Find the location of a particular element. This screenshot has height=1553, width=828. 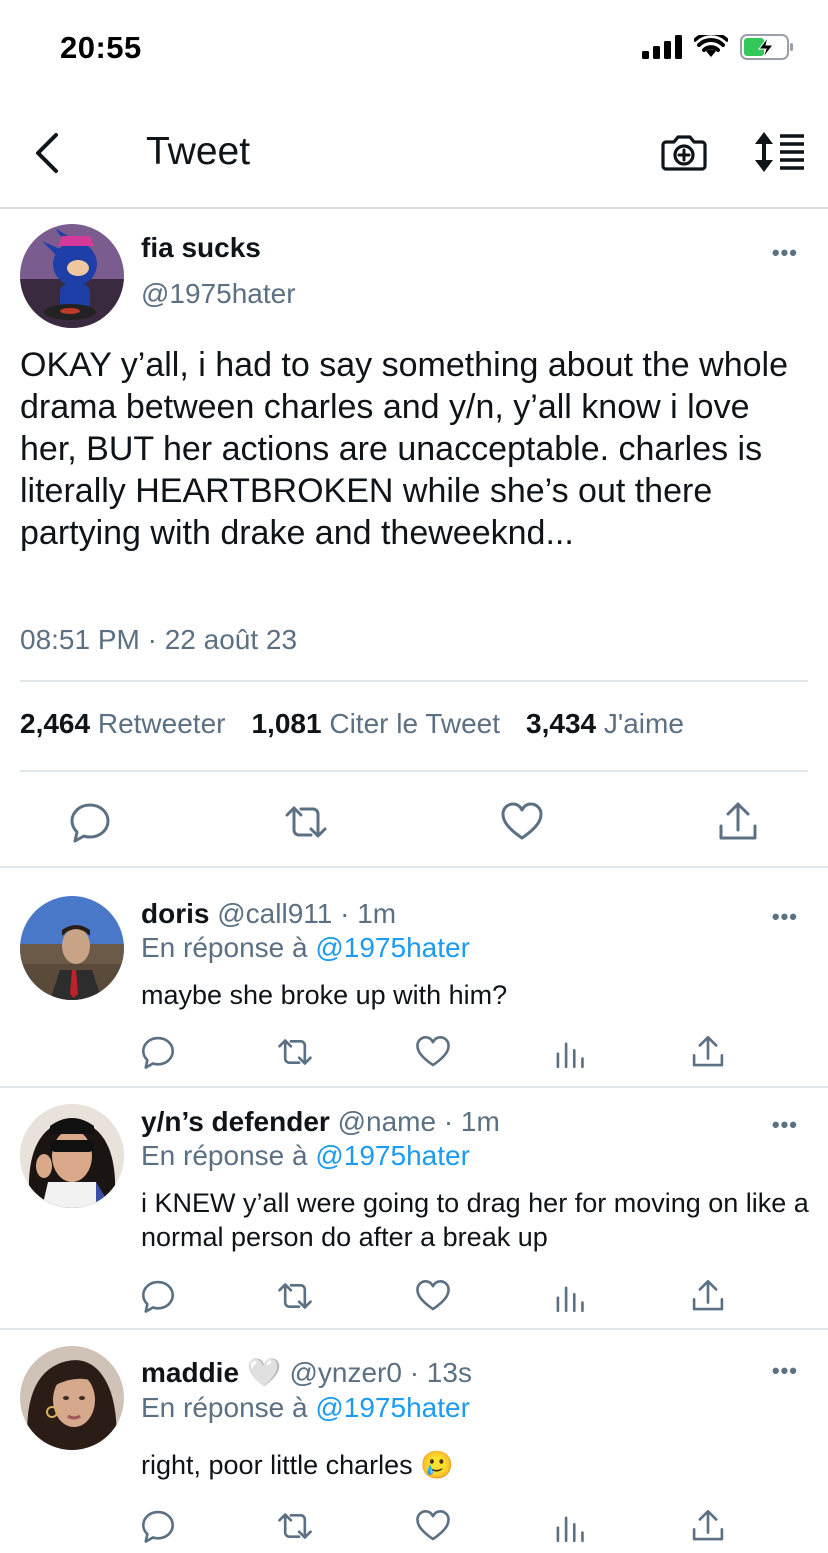

tweet-actions is located at coordinates (414, 827).